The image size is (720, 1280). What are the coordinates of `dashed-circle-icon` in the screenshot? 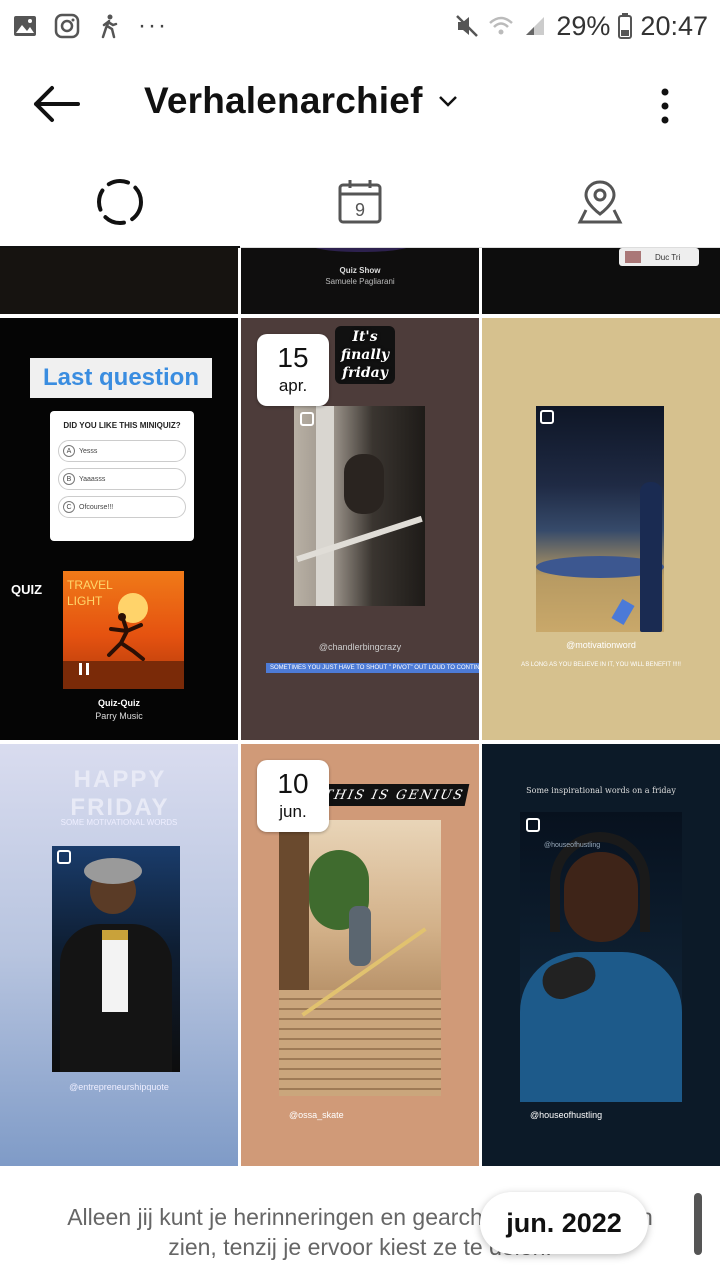 It's located at (120, 202).